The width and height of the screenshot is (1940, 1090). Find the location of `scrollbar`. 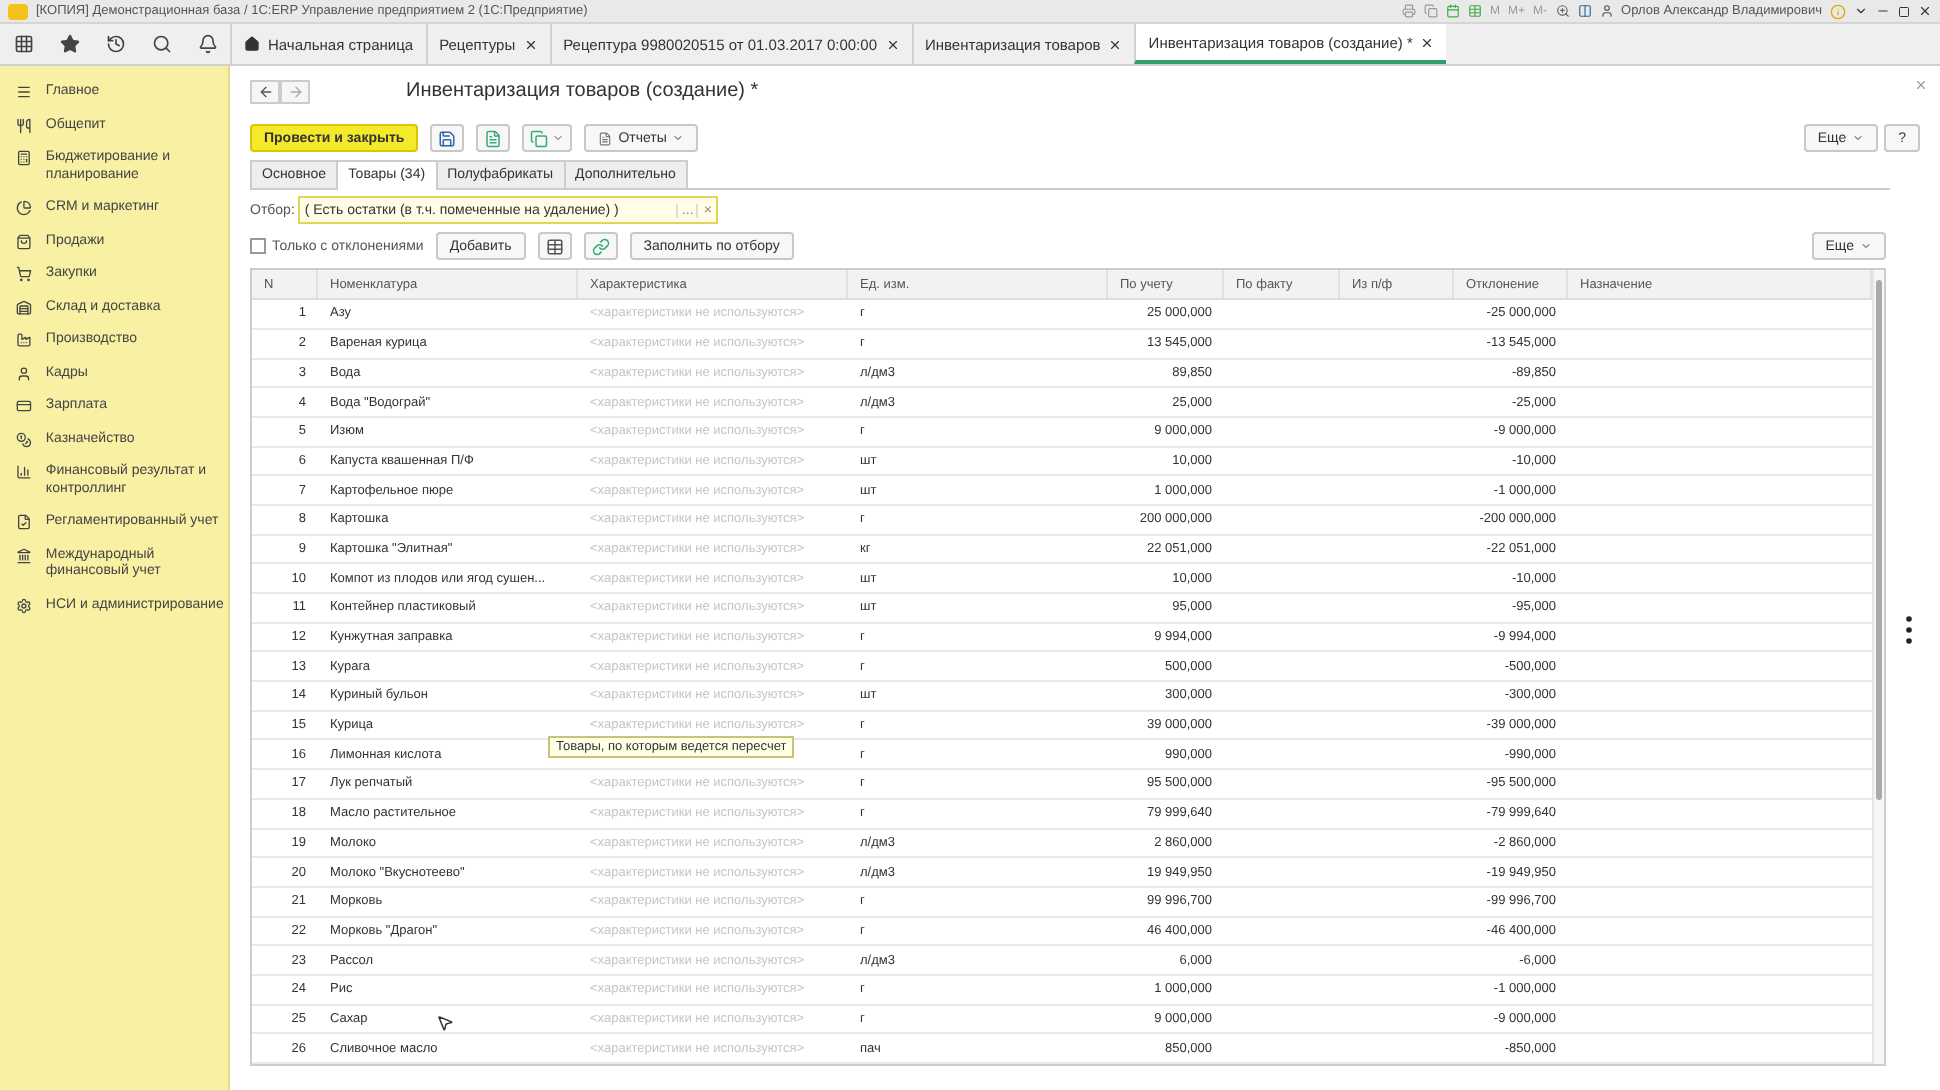

scrollbar is located at coordinates (1878, 667).